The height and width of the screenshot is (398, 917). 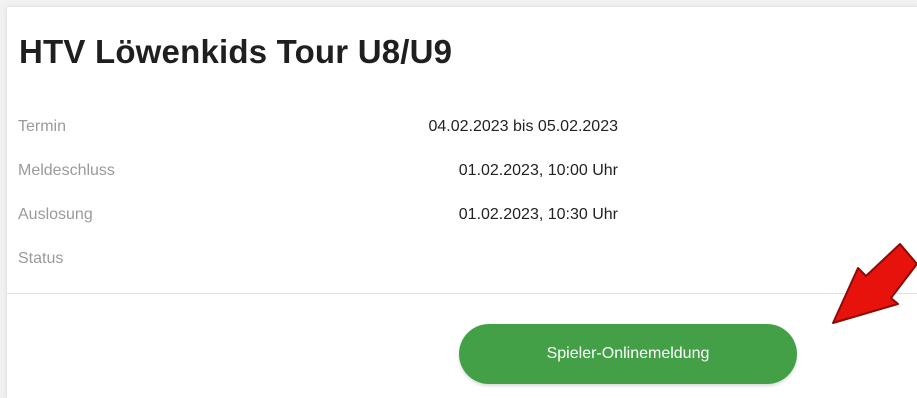 What do you see at coordinates (318, 218) in the screenshot?
I see `detail-row-auslosung: Auslosung 01.02.2023, 10:30 Uhr` at bounding box center [318, 218].